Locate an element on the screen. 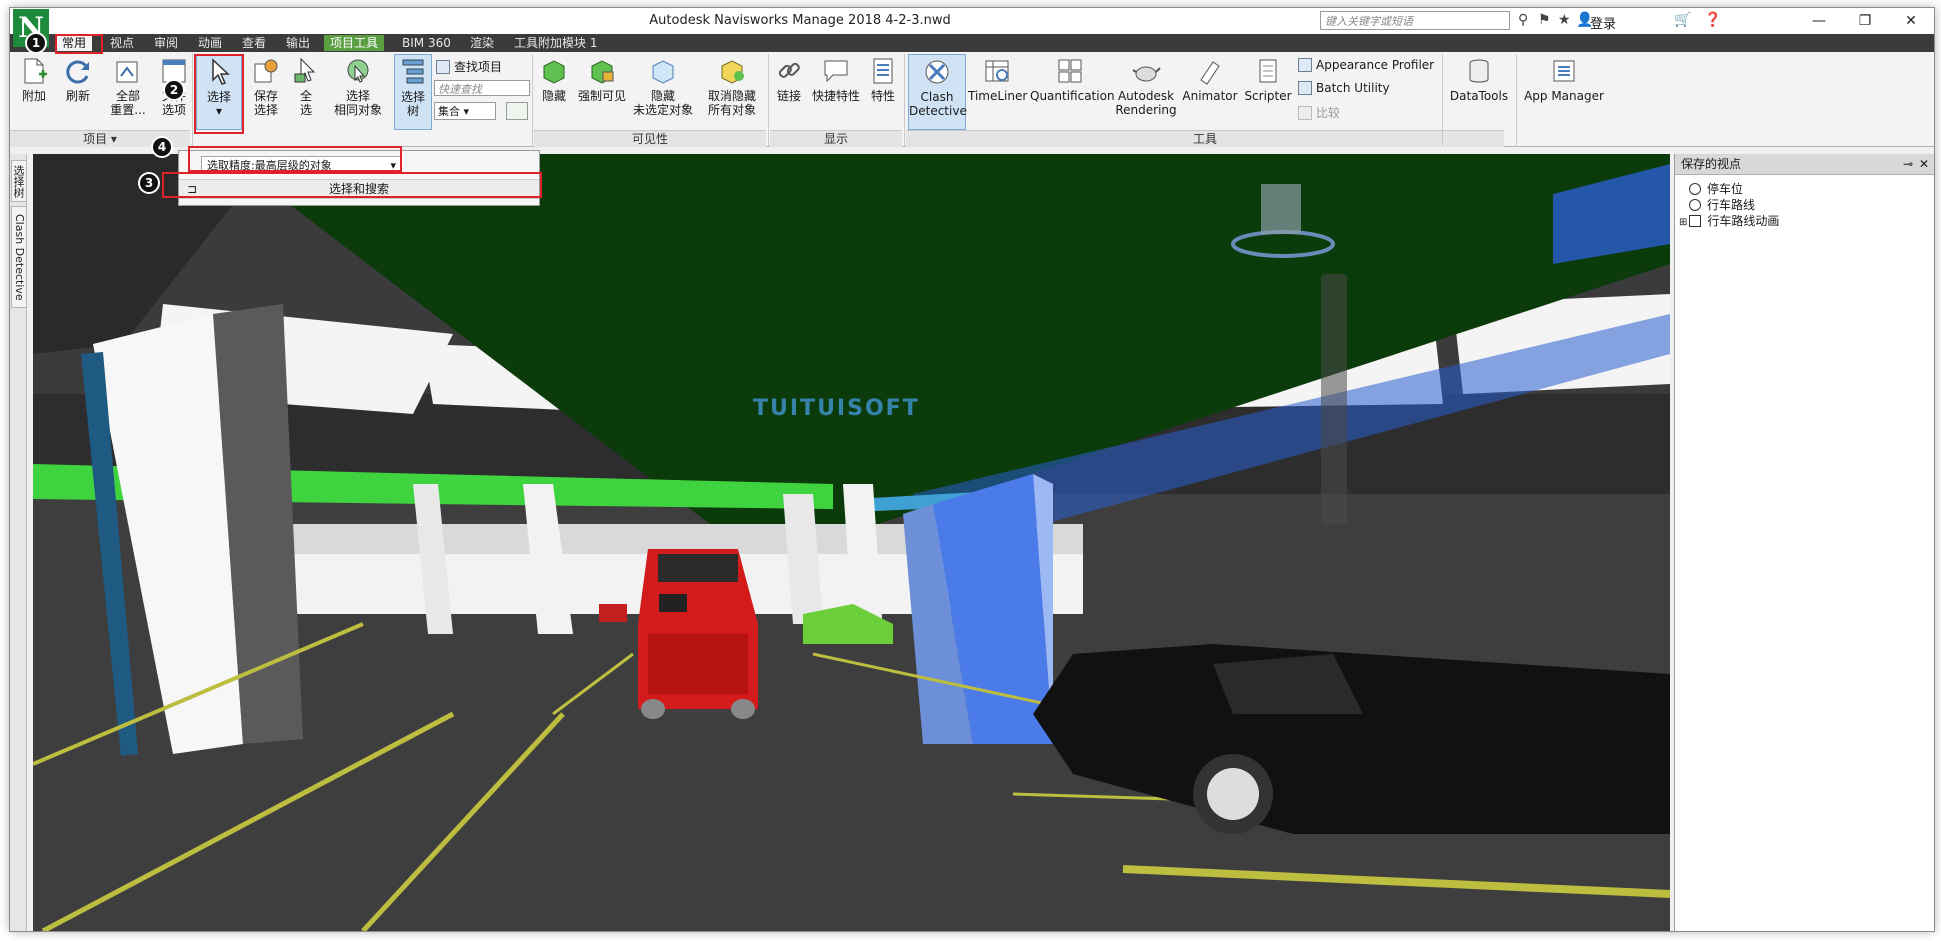 This screenshot has height=941, width=1941. require-visible-label: 强制可见 is located at coordinates (601, 96).